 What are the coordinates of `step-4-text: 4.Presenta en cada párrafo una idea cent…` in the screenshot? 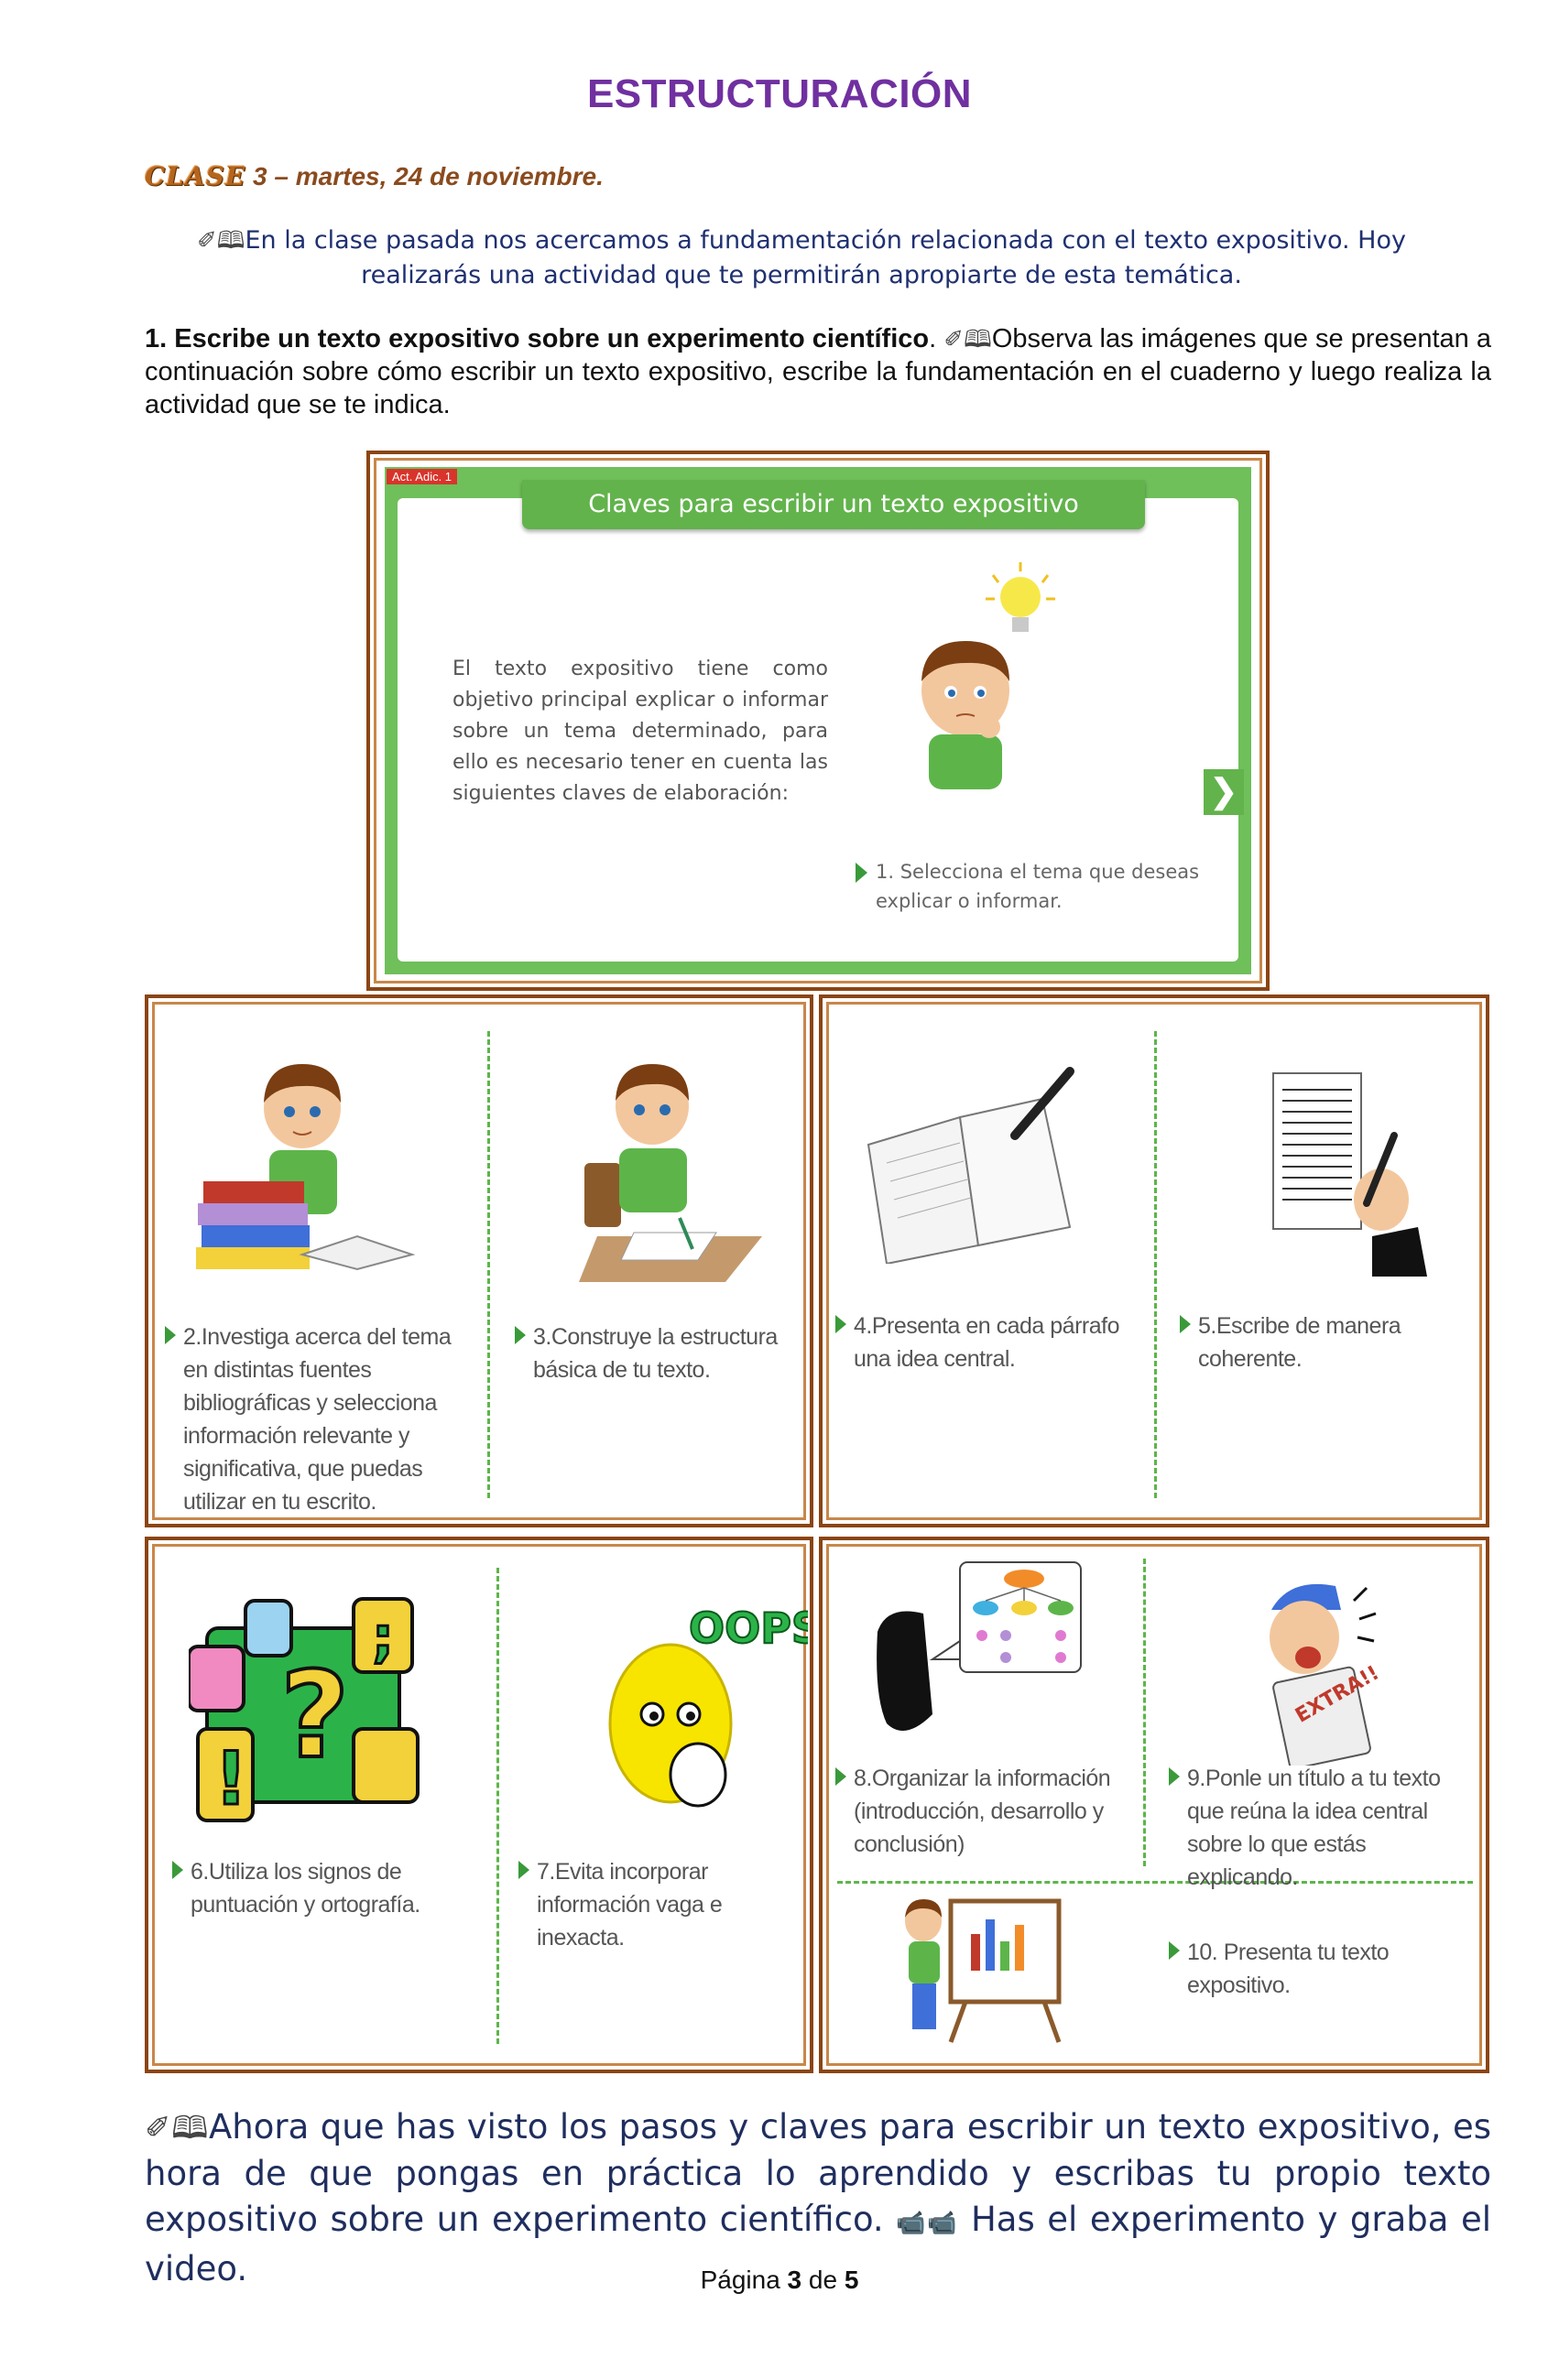 It's located at (987, 1342).